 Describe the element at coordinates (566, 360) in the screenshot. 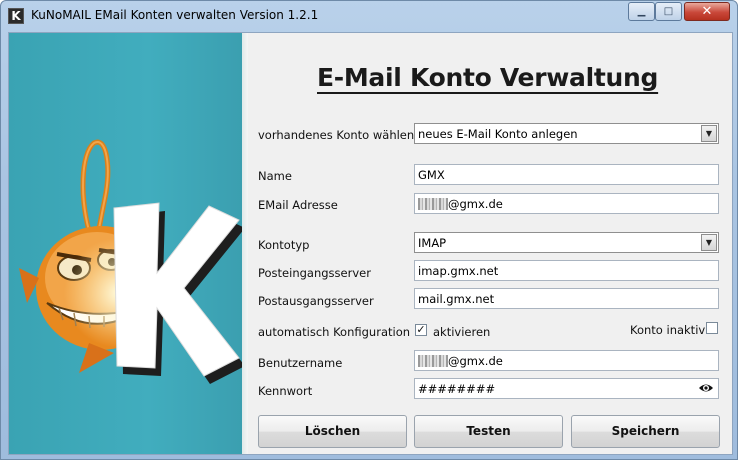

I see `username-input: @gmx.de` at that location.